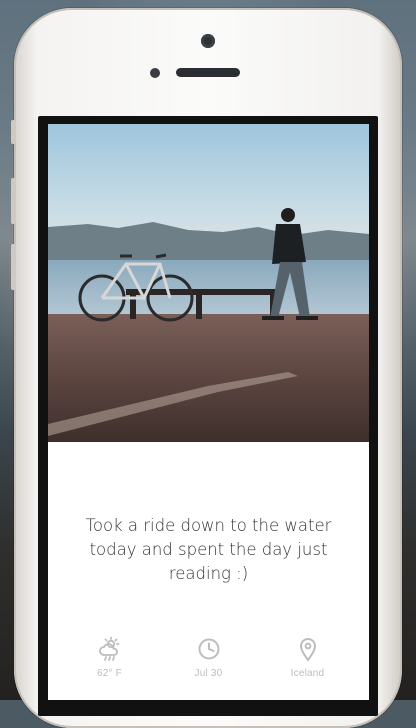 Image resolution: width=416 pixels, height=728 pixels. What do you see at coordinates (208, 41) in the screenshot?
I see `front-camera` at bounding box center [208, 41].